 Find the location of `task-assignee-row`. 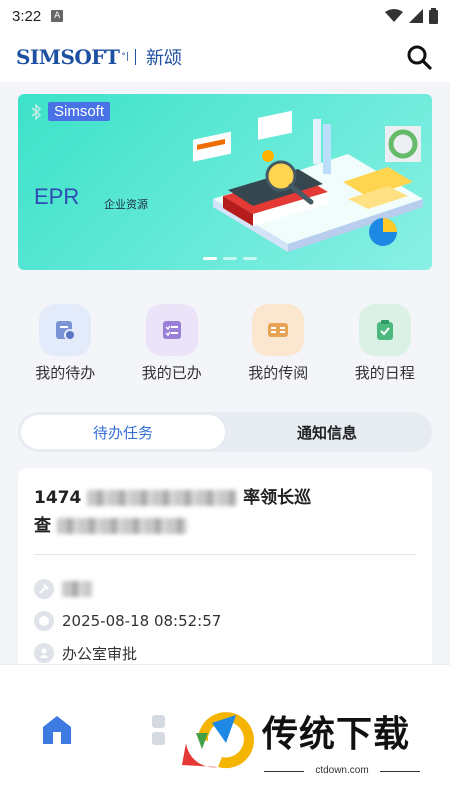

task-assignee-row is located at coordinates (225, 589).